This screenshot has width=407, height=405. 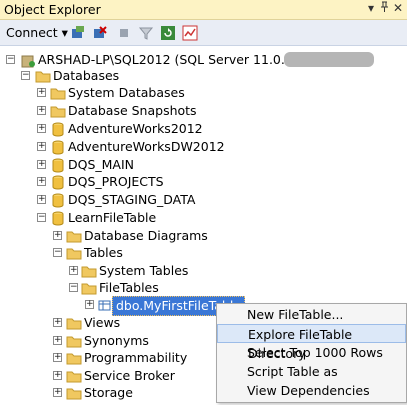 What do you see at coordinates (129, 375) in the screenshot?
I see `tree-node-label: Service Broker` at bounding box center [129, 375].